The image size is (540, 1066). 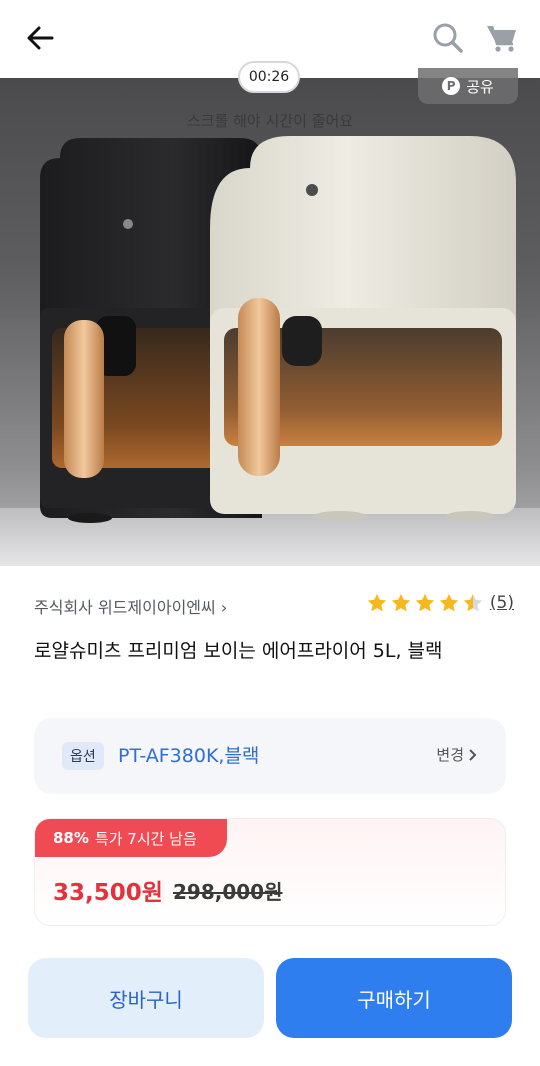 I want to click on discount-rate: 88%, so click(x=71, y=838).